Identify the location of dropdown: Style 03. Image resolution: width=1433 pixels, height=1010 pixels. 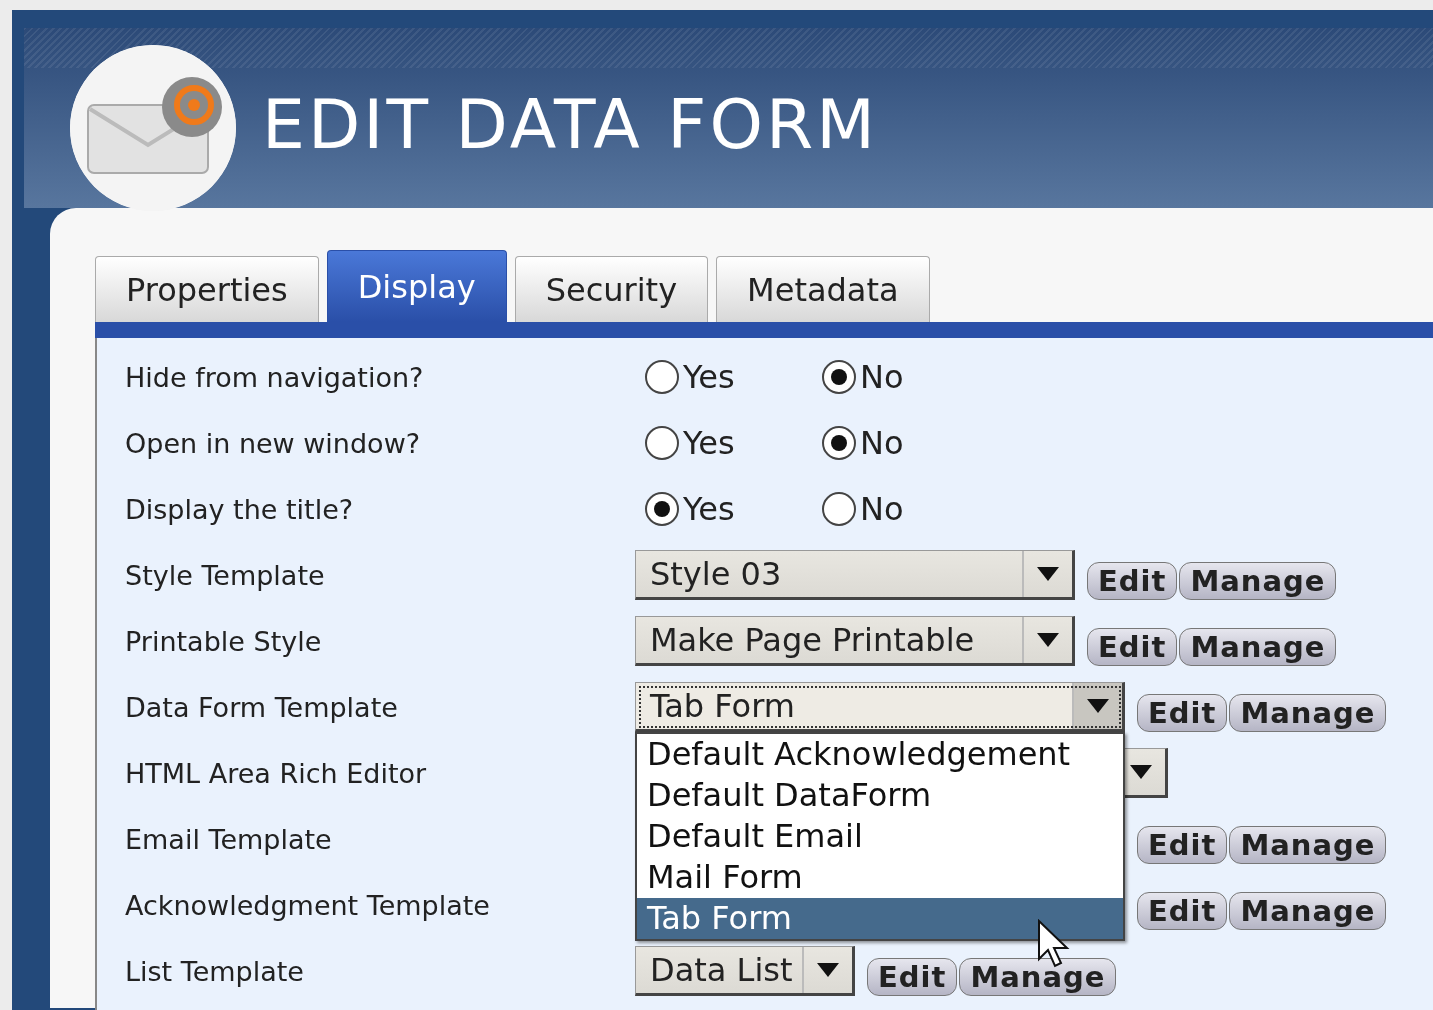
(855, 575).